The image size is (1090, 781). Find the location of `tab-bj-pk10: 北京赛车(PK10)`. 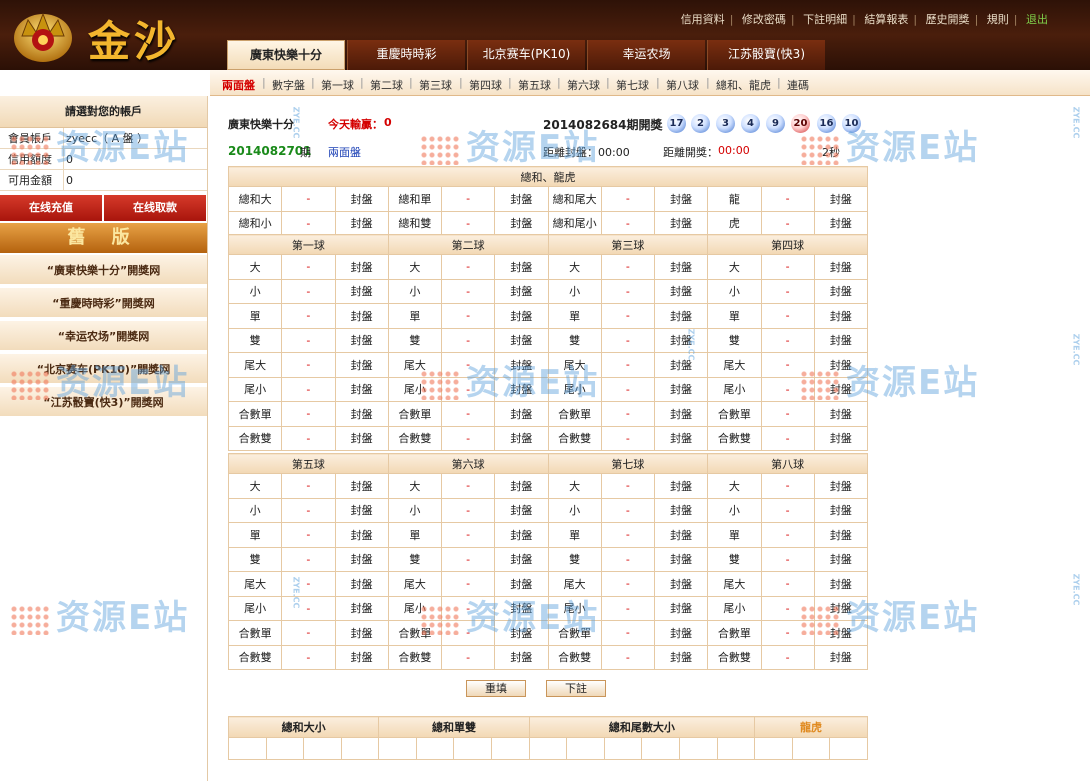

tab-bj-pk10: 北京赛车(PK10) is located at coordinates (526, 55).